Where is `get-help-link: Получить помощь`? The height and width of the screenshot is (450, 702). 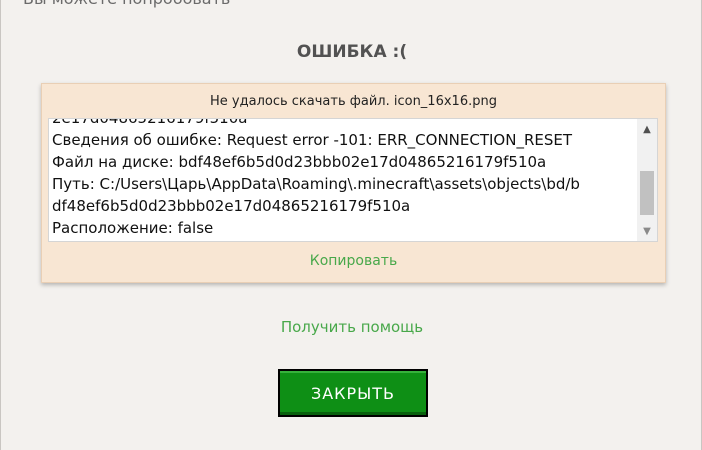 get-help-link: Получить помощь is located at coordinates (351, 327).